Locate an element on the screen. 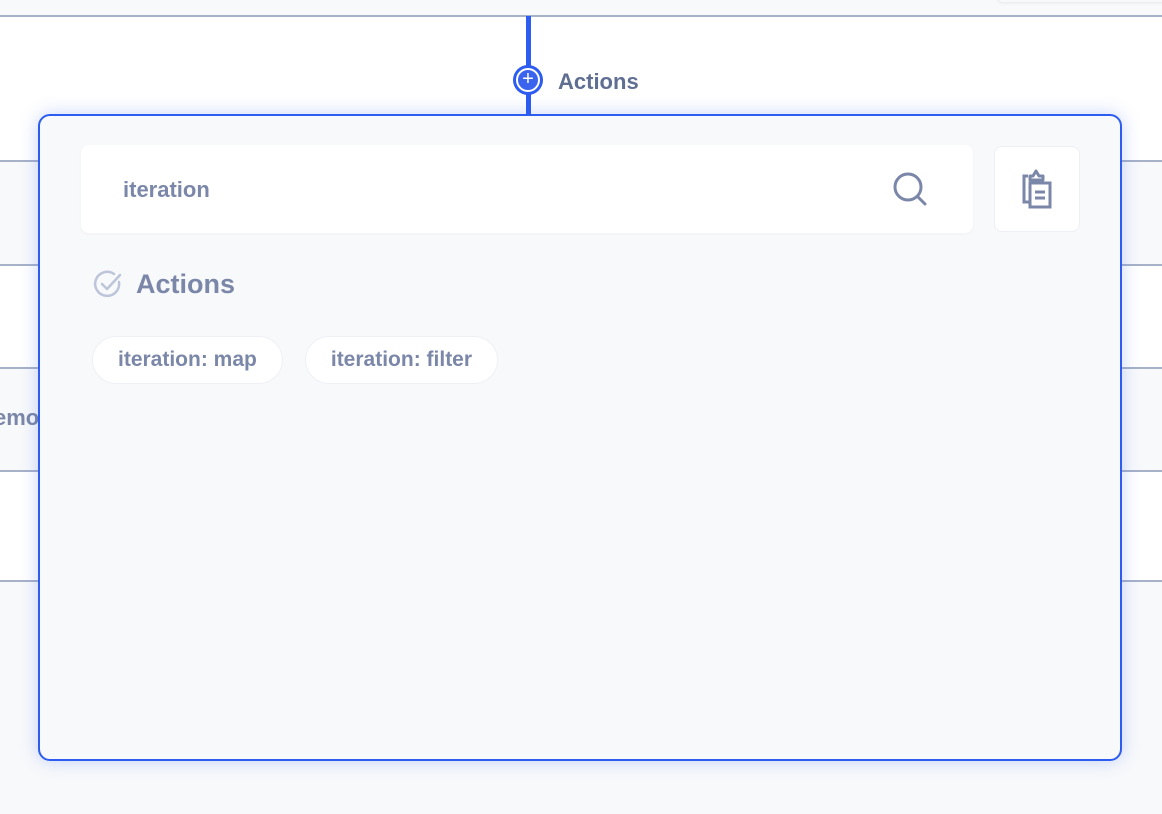  background-step-label: emo is located at coordinates (20, 417).